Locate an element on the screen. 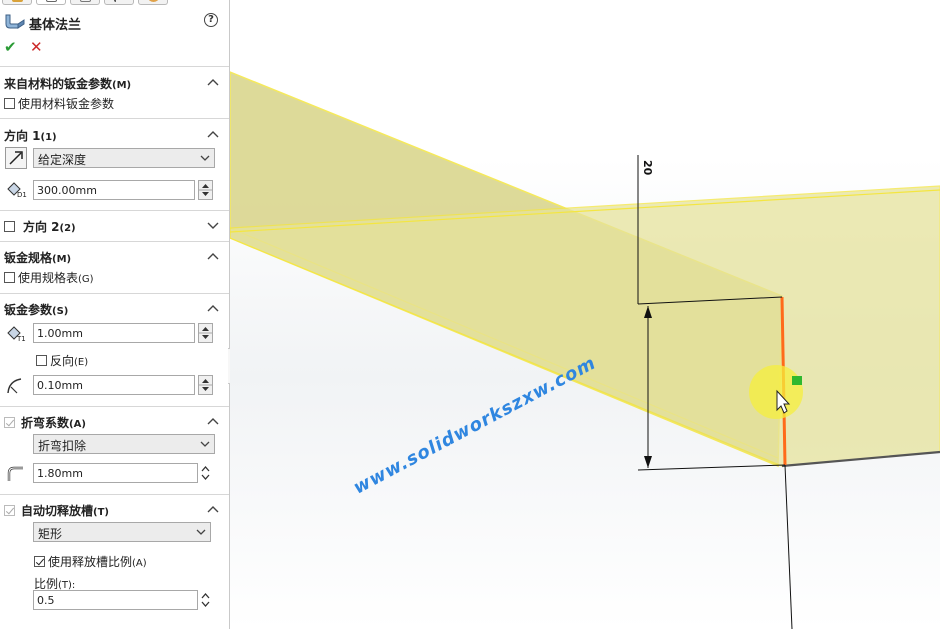 This screenshot has width=940, height=629. section-direction2-header: 方向 2(2) is located at coordinates (40, 226).